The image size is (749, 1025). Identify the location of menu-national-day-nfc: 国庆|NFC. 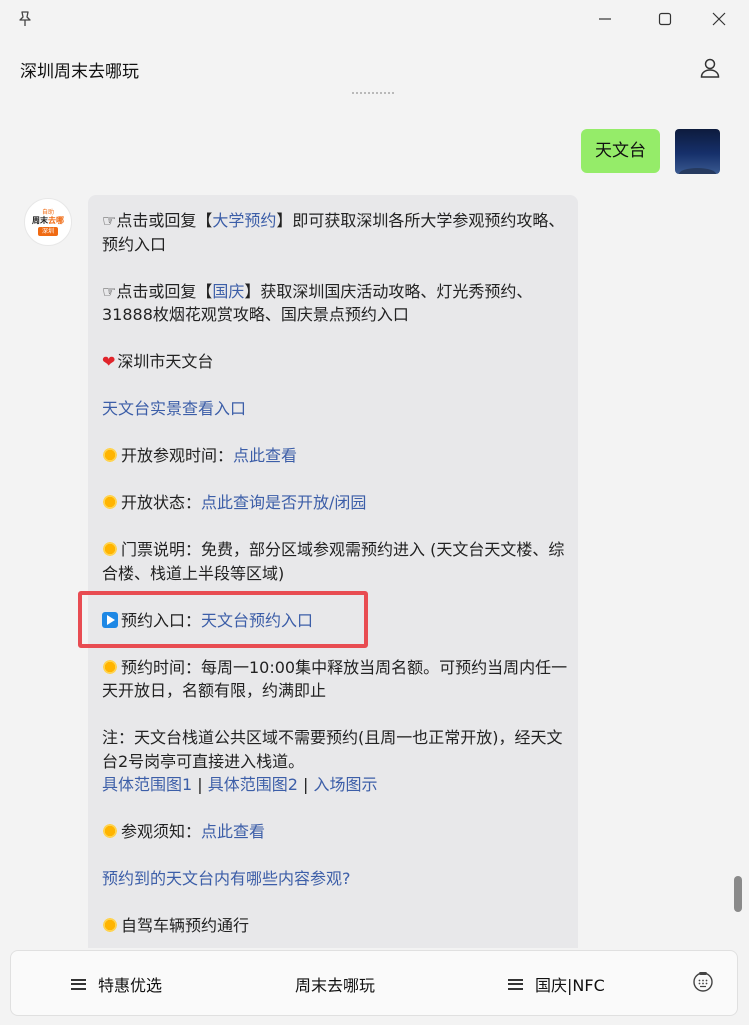
(556, 984).